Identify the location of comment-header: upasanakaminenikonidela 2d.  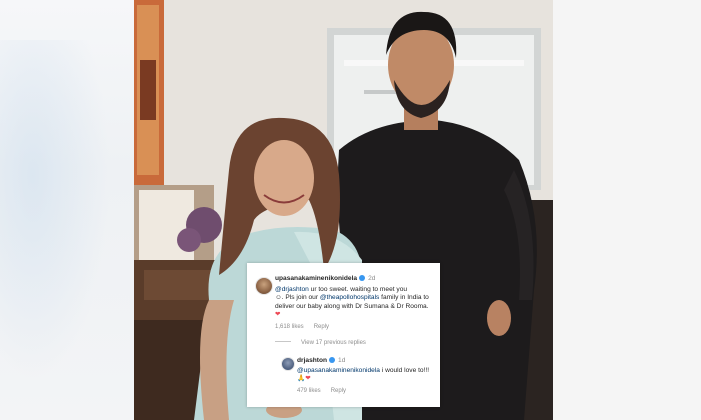
(355, 279).